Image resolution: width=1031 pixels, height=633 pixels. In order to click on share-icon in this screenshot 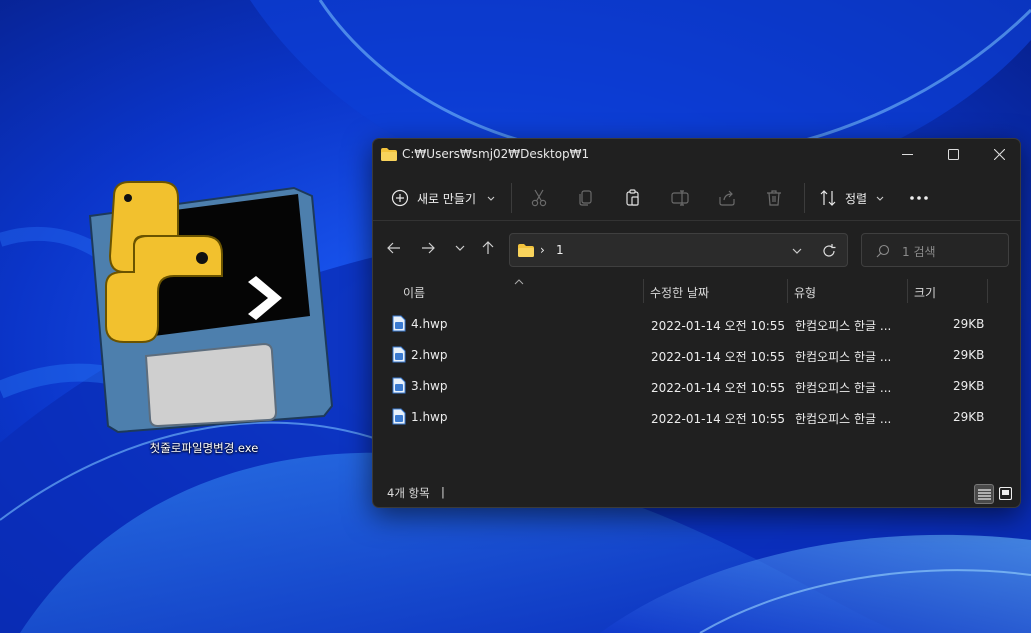, I will do `click(727, 198)`.